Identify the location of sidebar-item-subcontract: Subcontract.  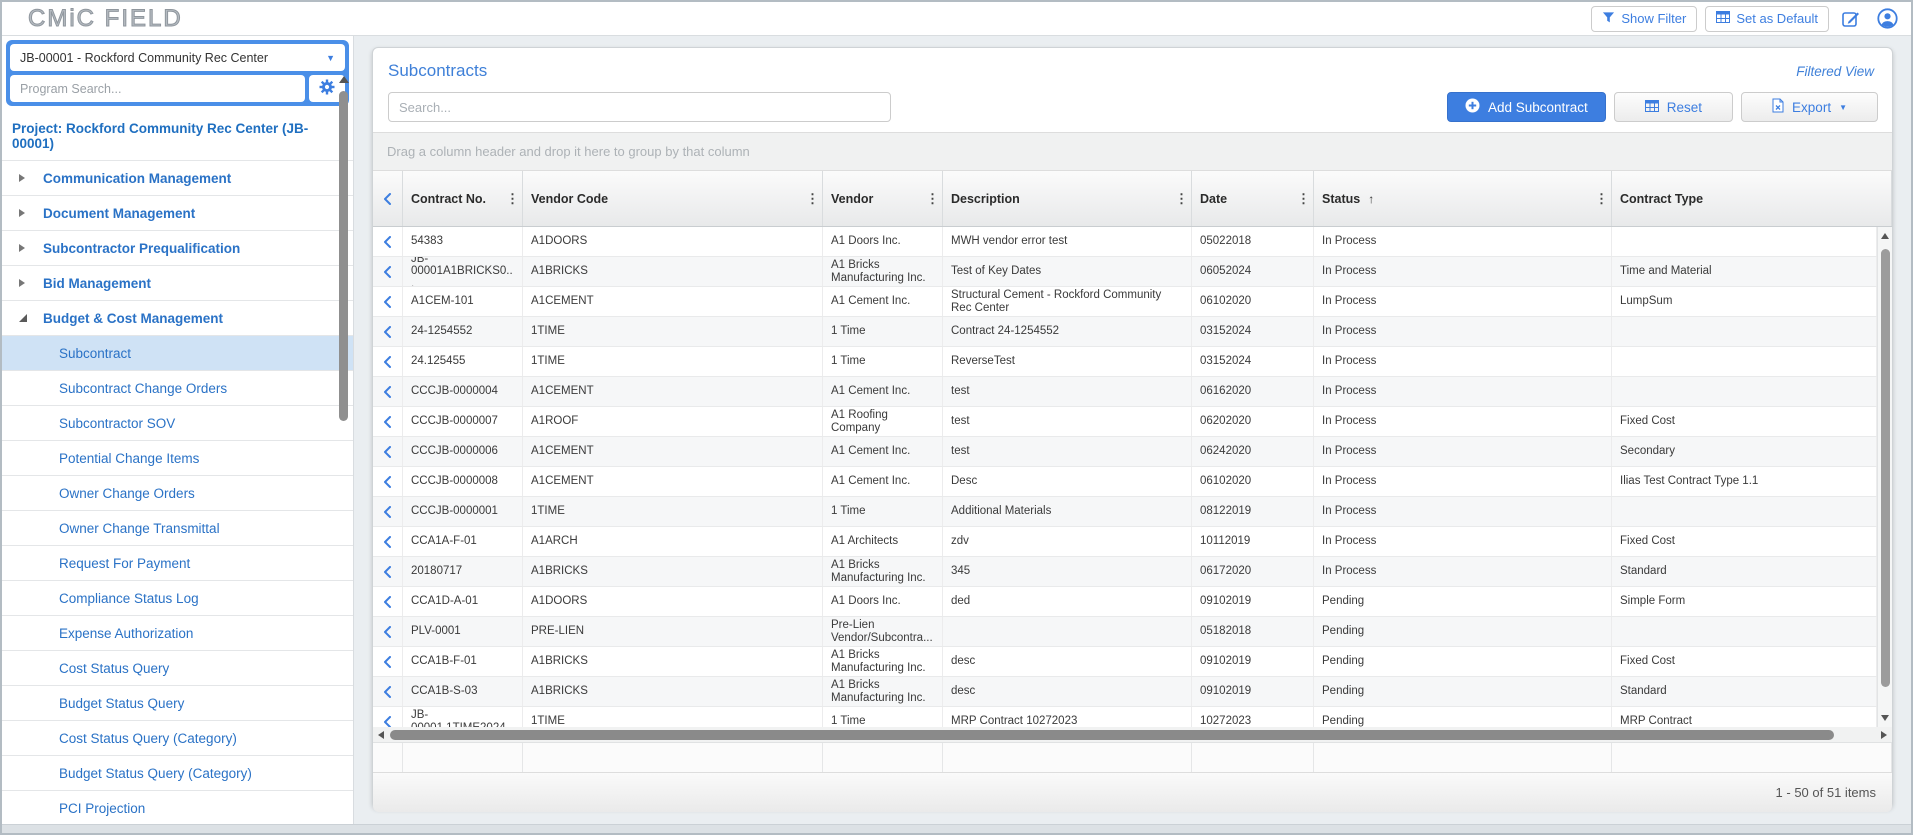
(177, 353).